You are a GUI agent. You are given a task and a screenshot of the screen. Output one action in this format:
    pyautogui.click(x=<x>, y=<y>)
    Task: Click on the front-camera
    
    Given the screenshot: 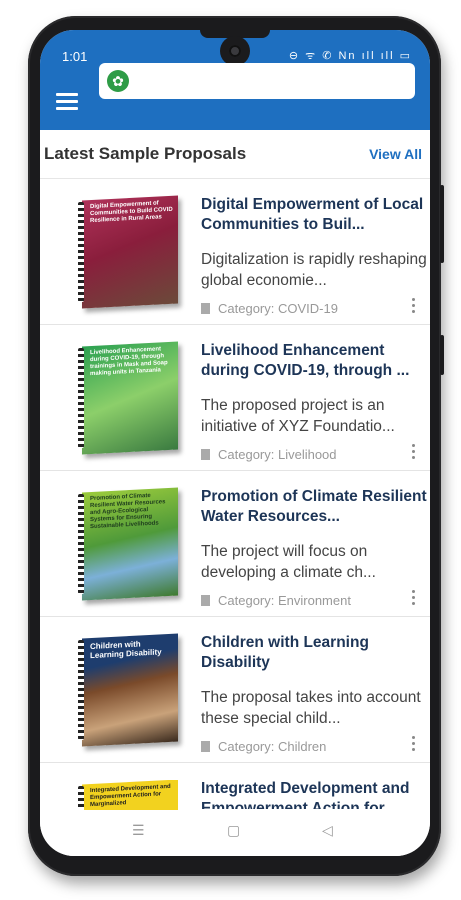 What is the action you would take?
    pyautogui.click(x=235, y=51)
    